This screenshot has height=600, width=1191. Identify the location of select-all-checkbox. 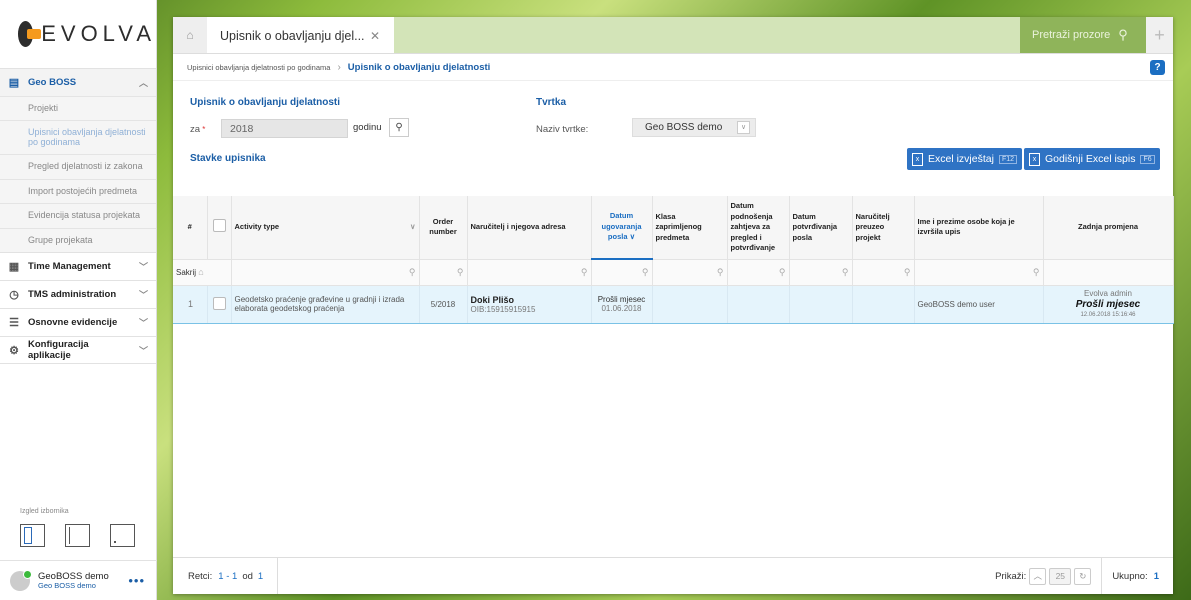
(219, 225).